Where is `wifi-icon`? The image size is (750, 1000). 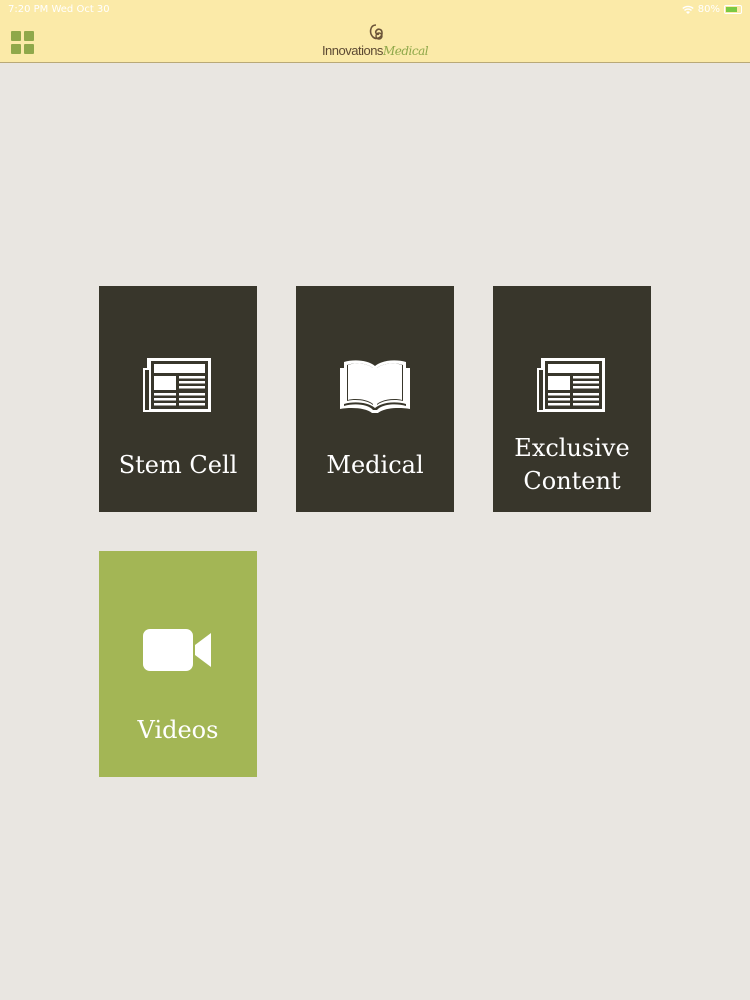 wifi-icon is located at coordinates (688, 9).